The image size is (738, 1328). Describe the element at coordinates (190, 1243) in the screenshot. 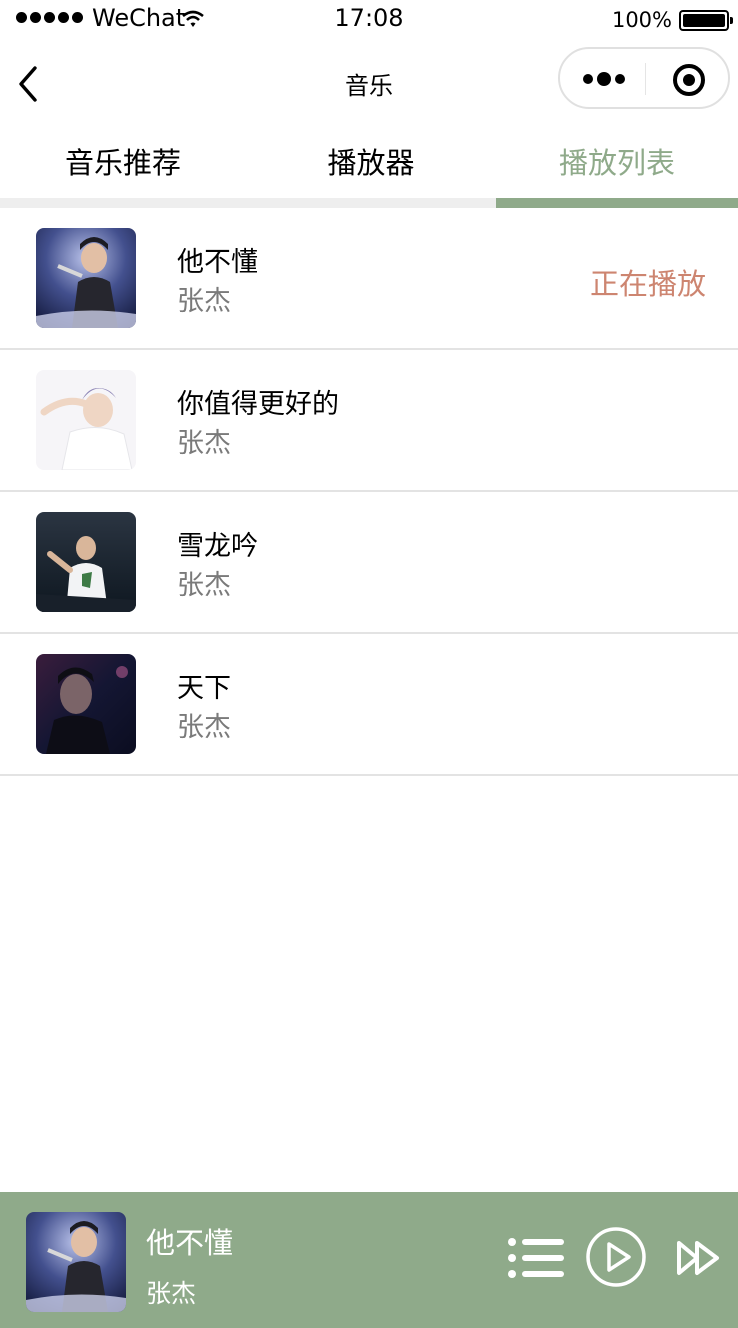

I see `player-song-title: 他不懂` at that location.